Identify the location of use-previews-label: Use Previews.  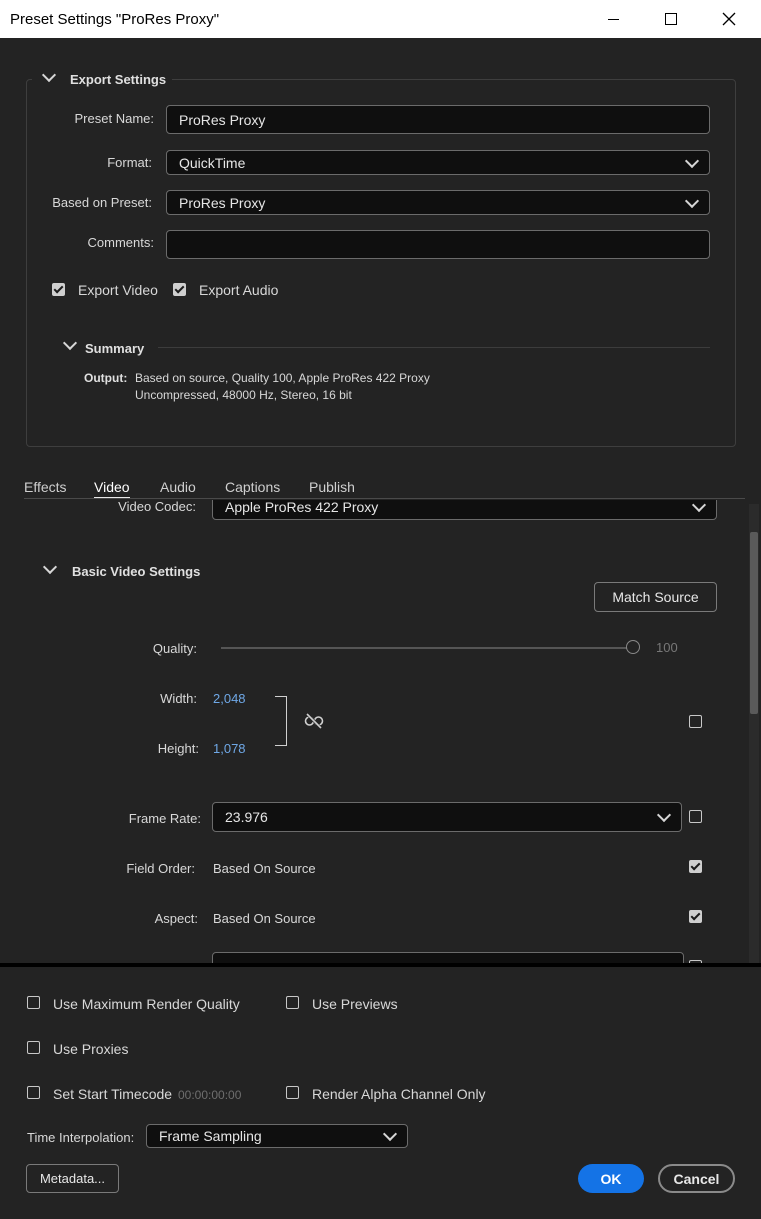
(355, 1004).